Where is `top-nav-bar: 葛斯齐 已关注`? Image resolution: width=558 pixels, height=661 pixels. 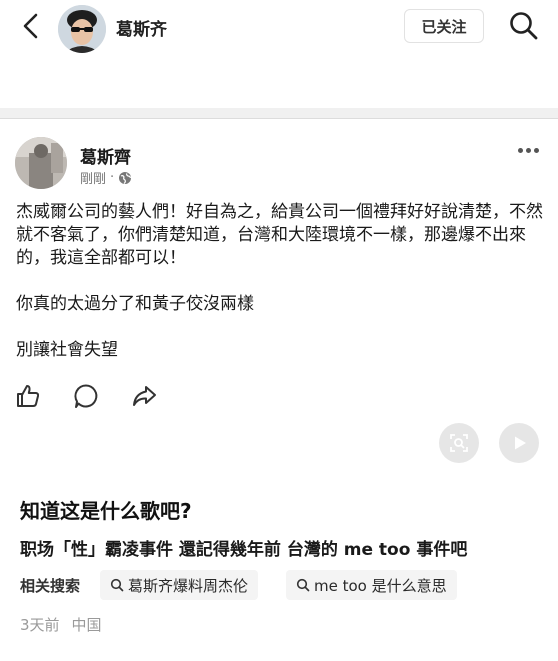 top-nav-bar: 葛斯齐 已关注 is located at coordinates (279, 29).